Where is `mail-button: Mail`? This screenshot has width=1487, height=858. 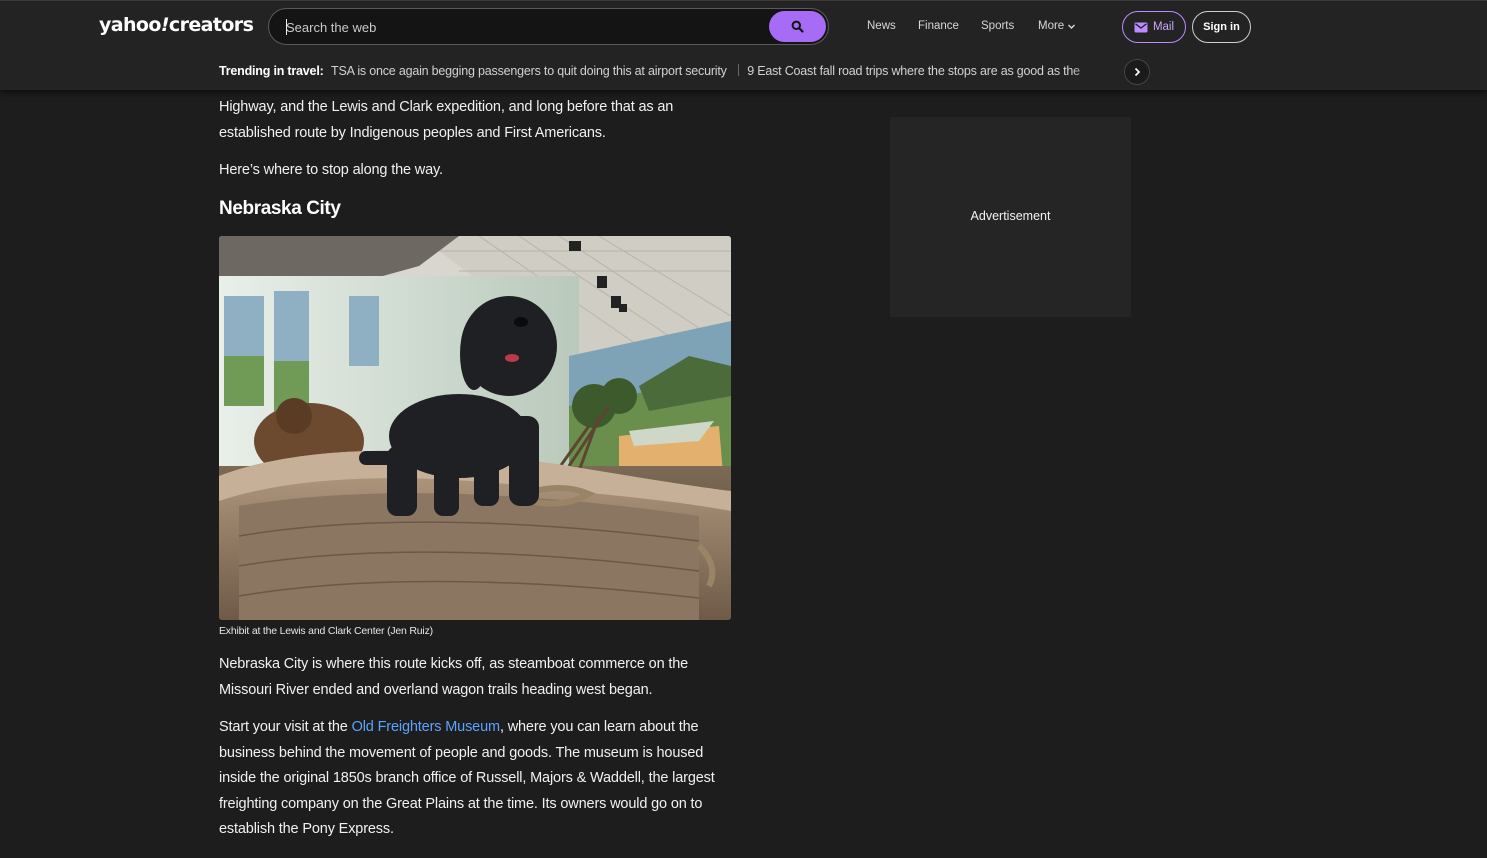 mail-button: Mail is located at coordinates (1154, 27).